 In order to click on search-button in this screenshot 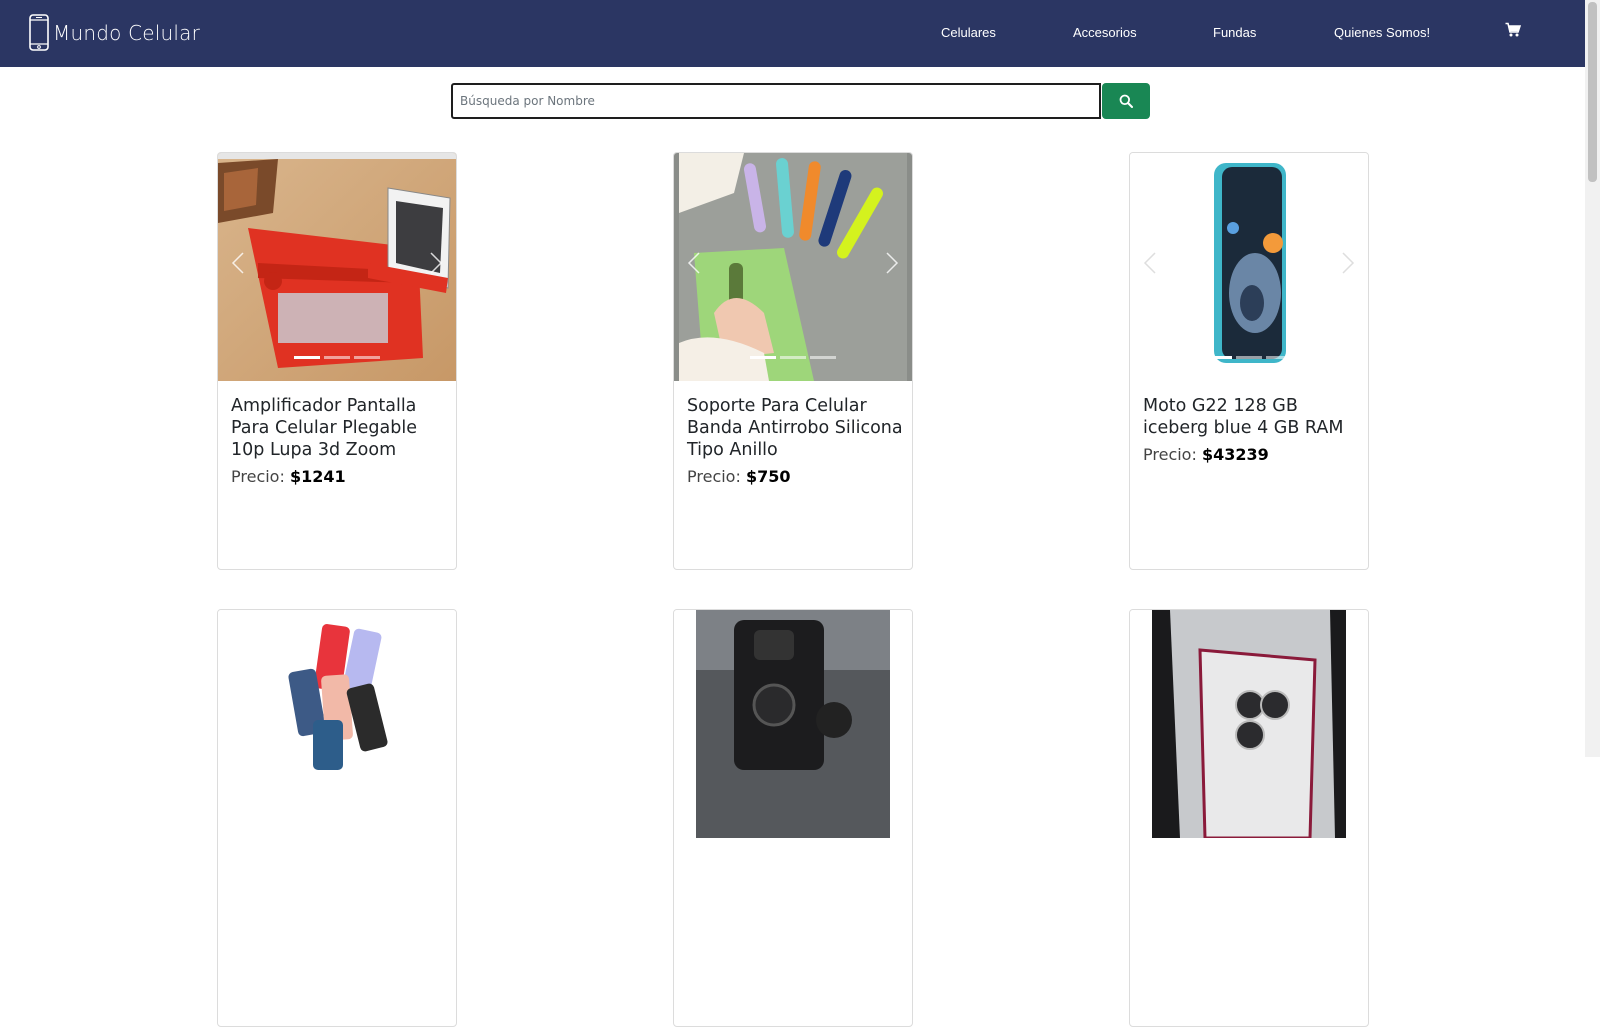, I will do `click(1126, 101)`.